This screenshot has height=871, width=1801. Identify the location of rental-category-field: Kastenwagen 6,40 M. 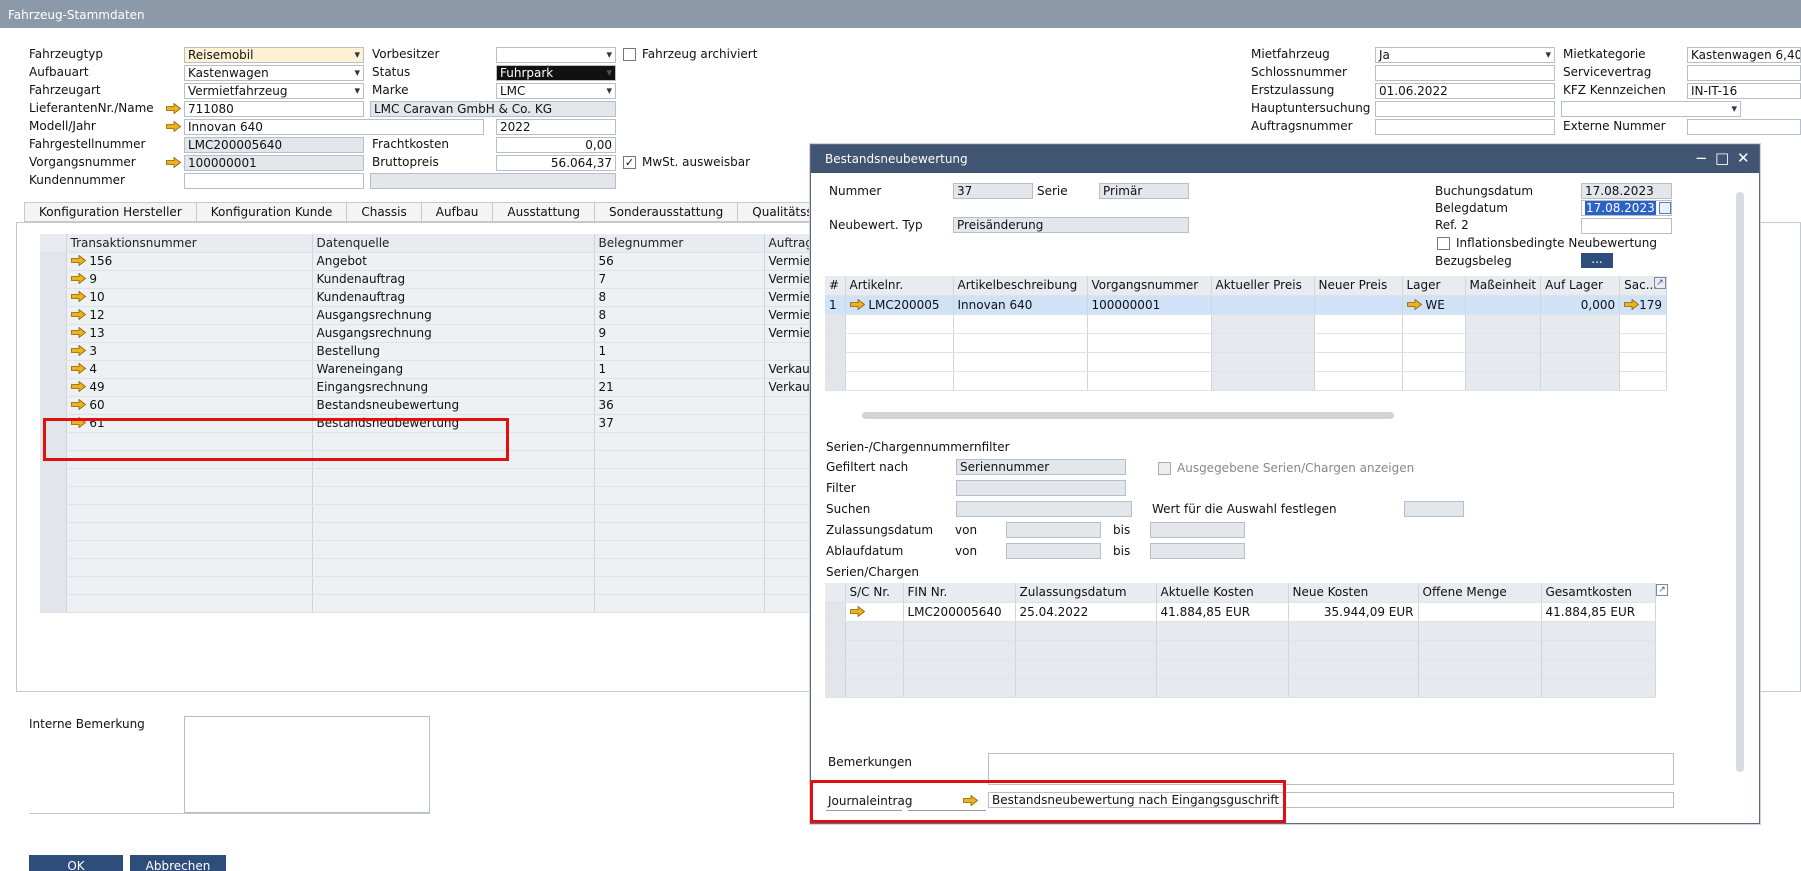
(1744, 55).